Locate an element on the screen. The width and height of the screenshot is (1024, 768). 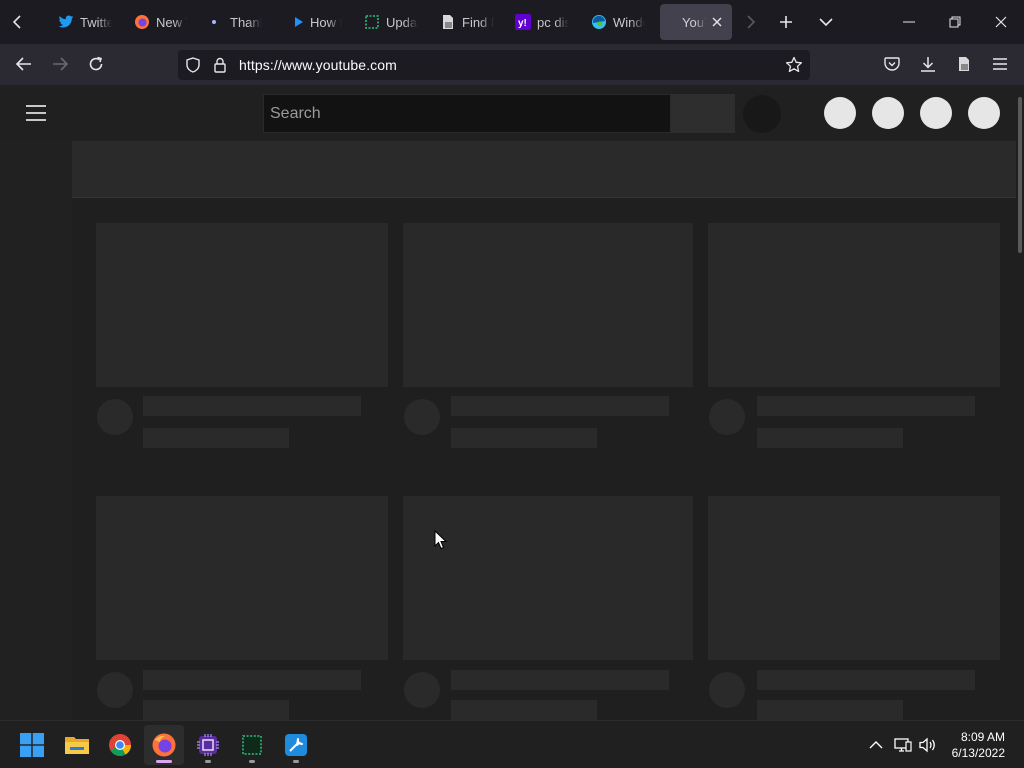
tab-label: YouTube is located at coordinates (694, 22).